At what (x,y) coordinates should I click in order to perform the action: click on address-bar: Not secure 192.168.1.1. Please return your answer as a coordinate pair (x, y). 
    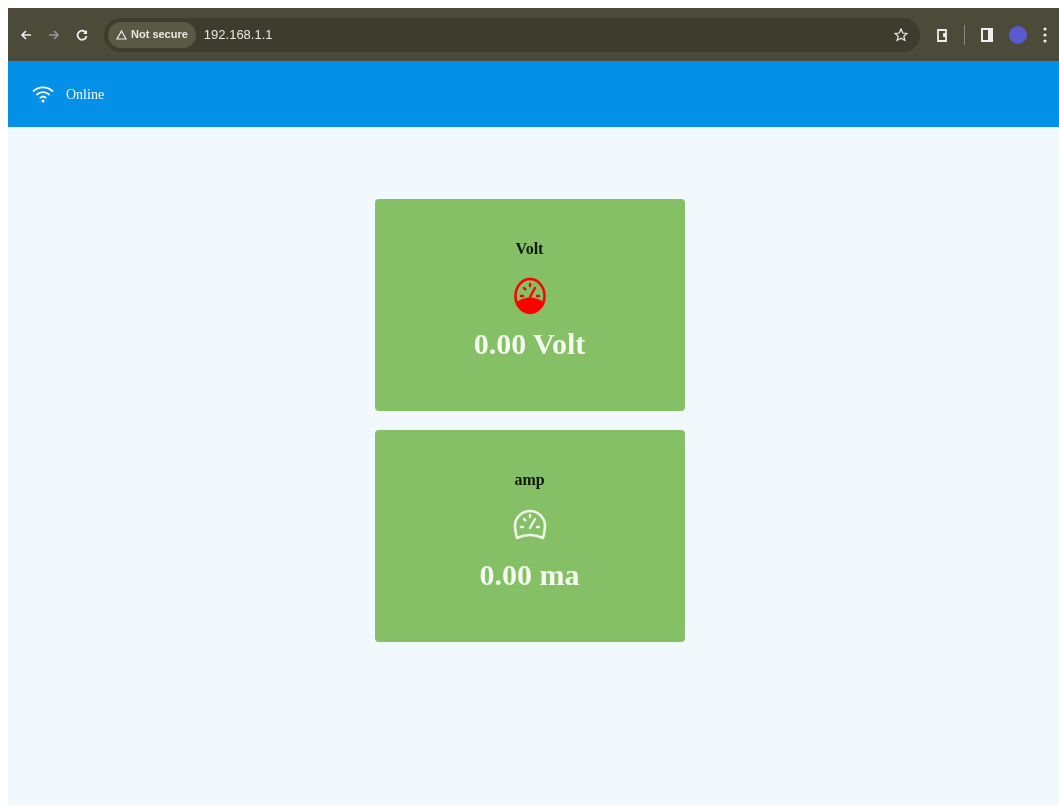
    Looking at the image, I should click on (512, 34).